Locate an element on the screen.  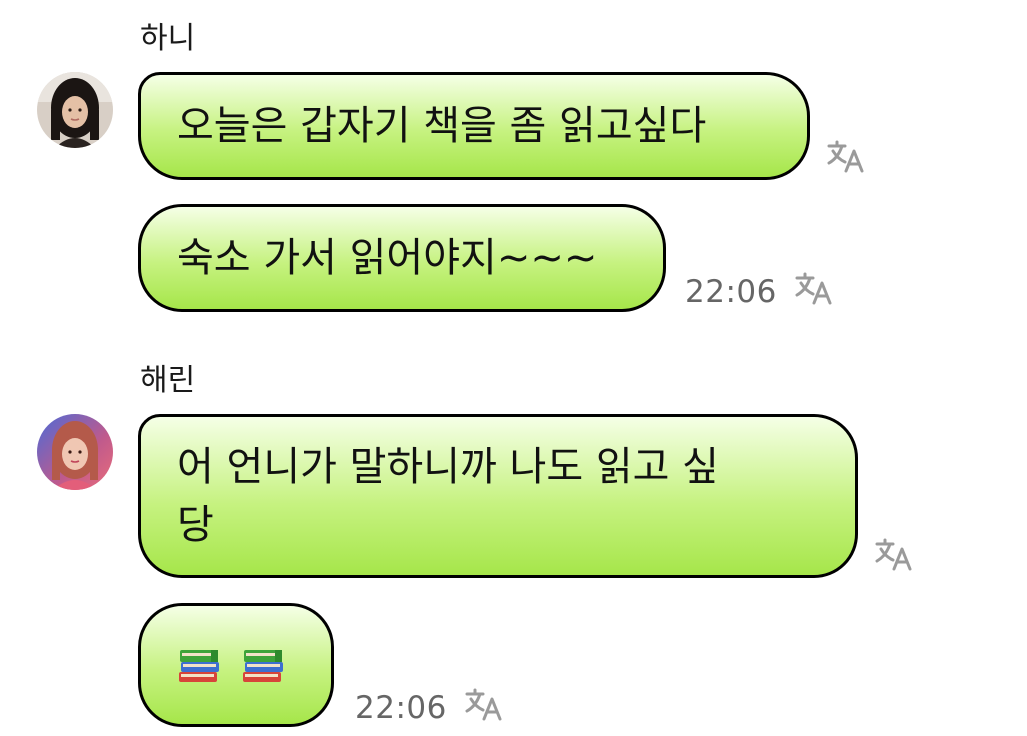
message-bubble: 숙소 가서 읽어야지~~~ is located at coordinates (402, 258).